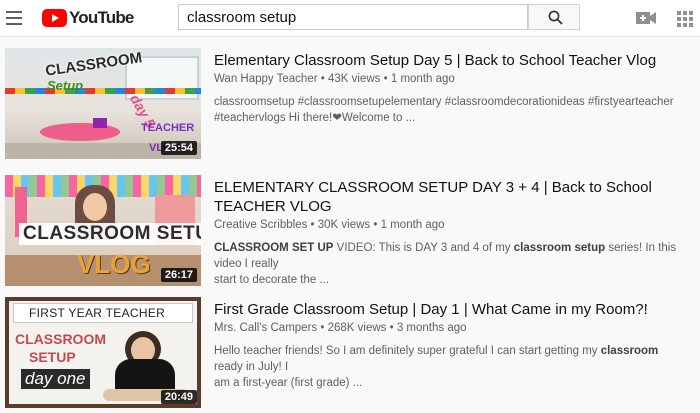 The width and height of the screenshot is (700, 413). Describe the element at coordinates (54, 18) in the screenshot. I see `youtube-play-icon` at that location.